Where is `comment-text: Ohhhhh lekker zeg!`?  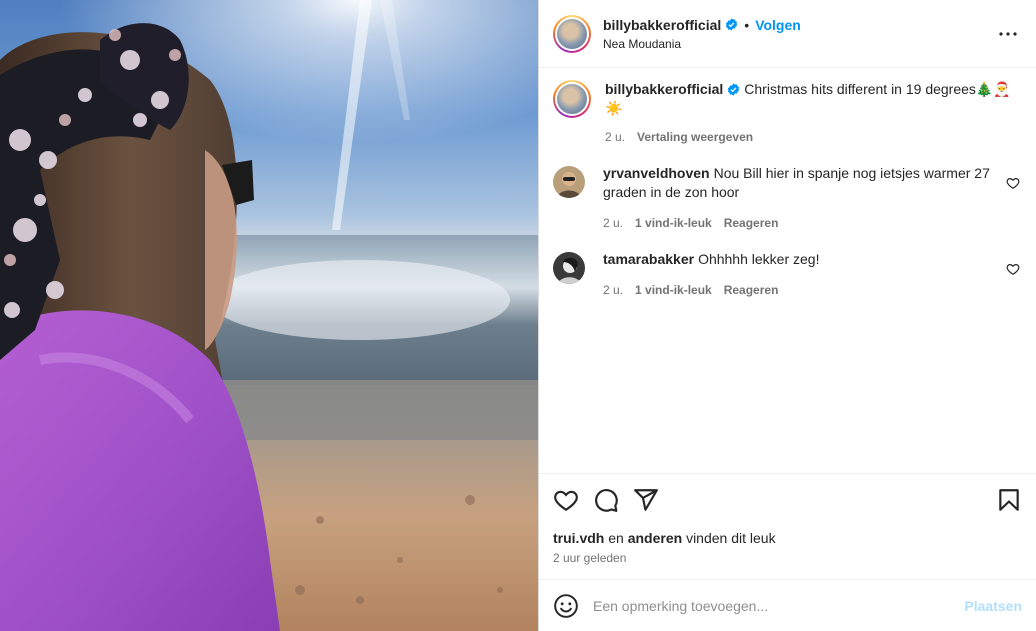
comment-text: Ohhhhh lekker zeg! is located at coordinates (759, 259).